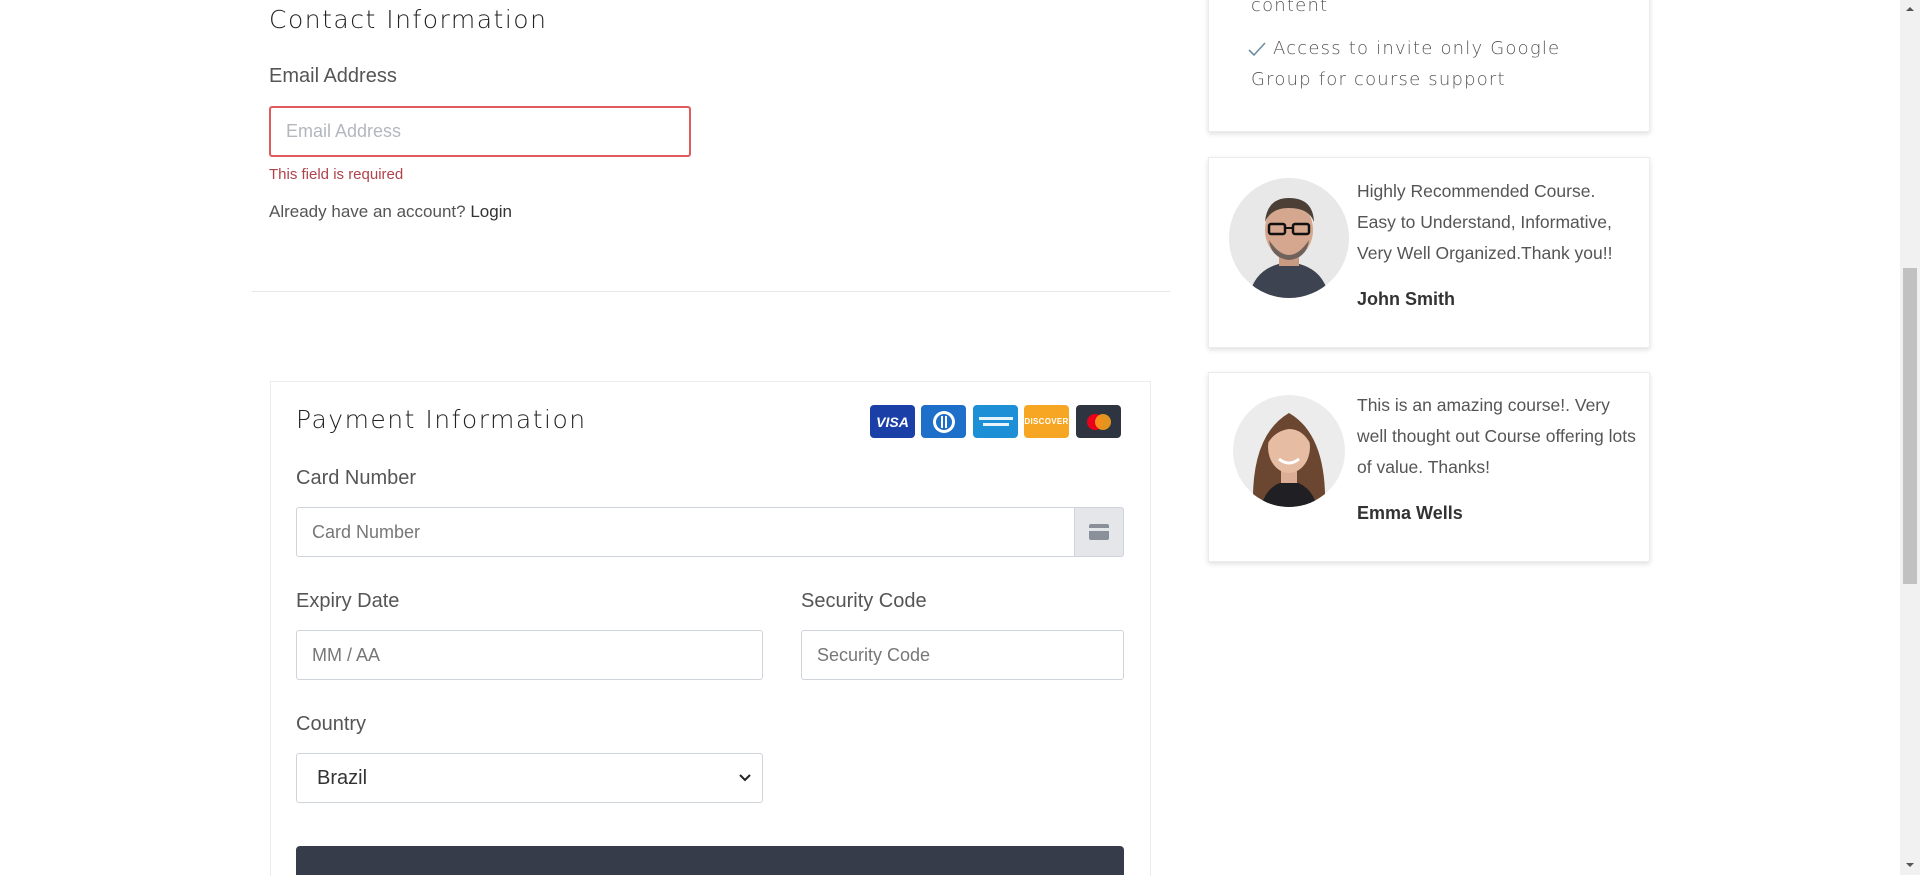  I want to click on card-number-addon, so click(1099, 532).